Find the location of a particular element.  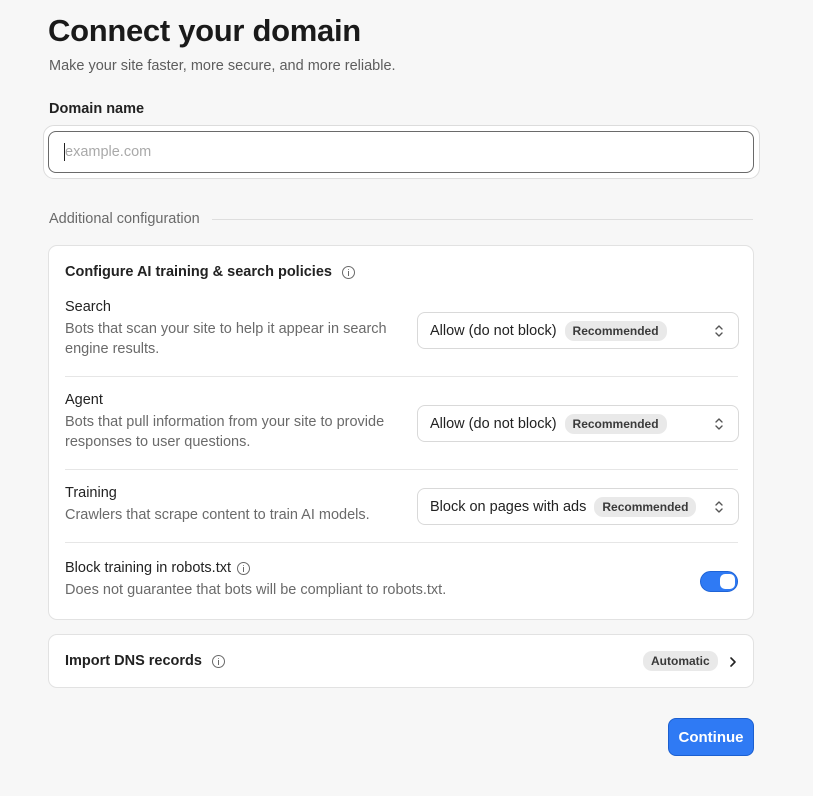

ai-policies-title-text: Configure AI training & search policies is located at coordinates (198, 272).